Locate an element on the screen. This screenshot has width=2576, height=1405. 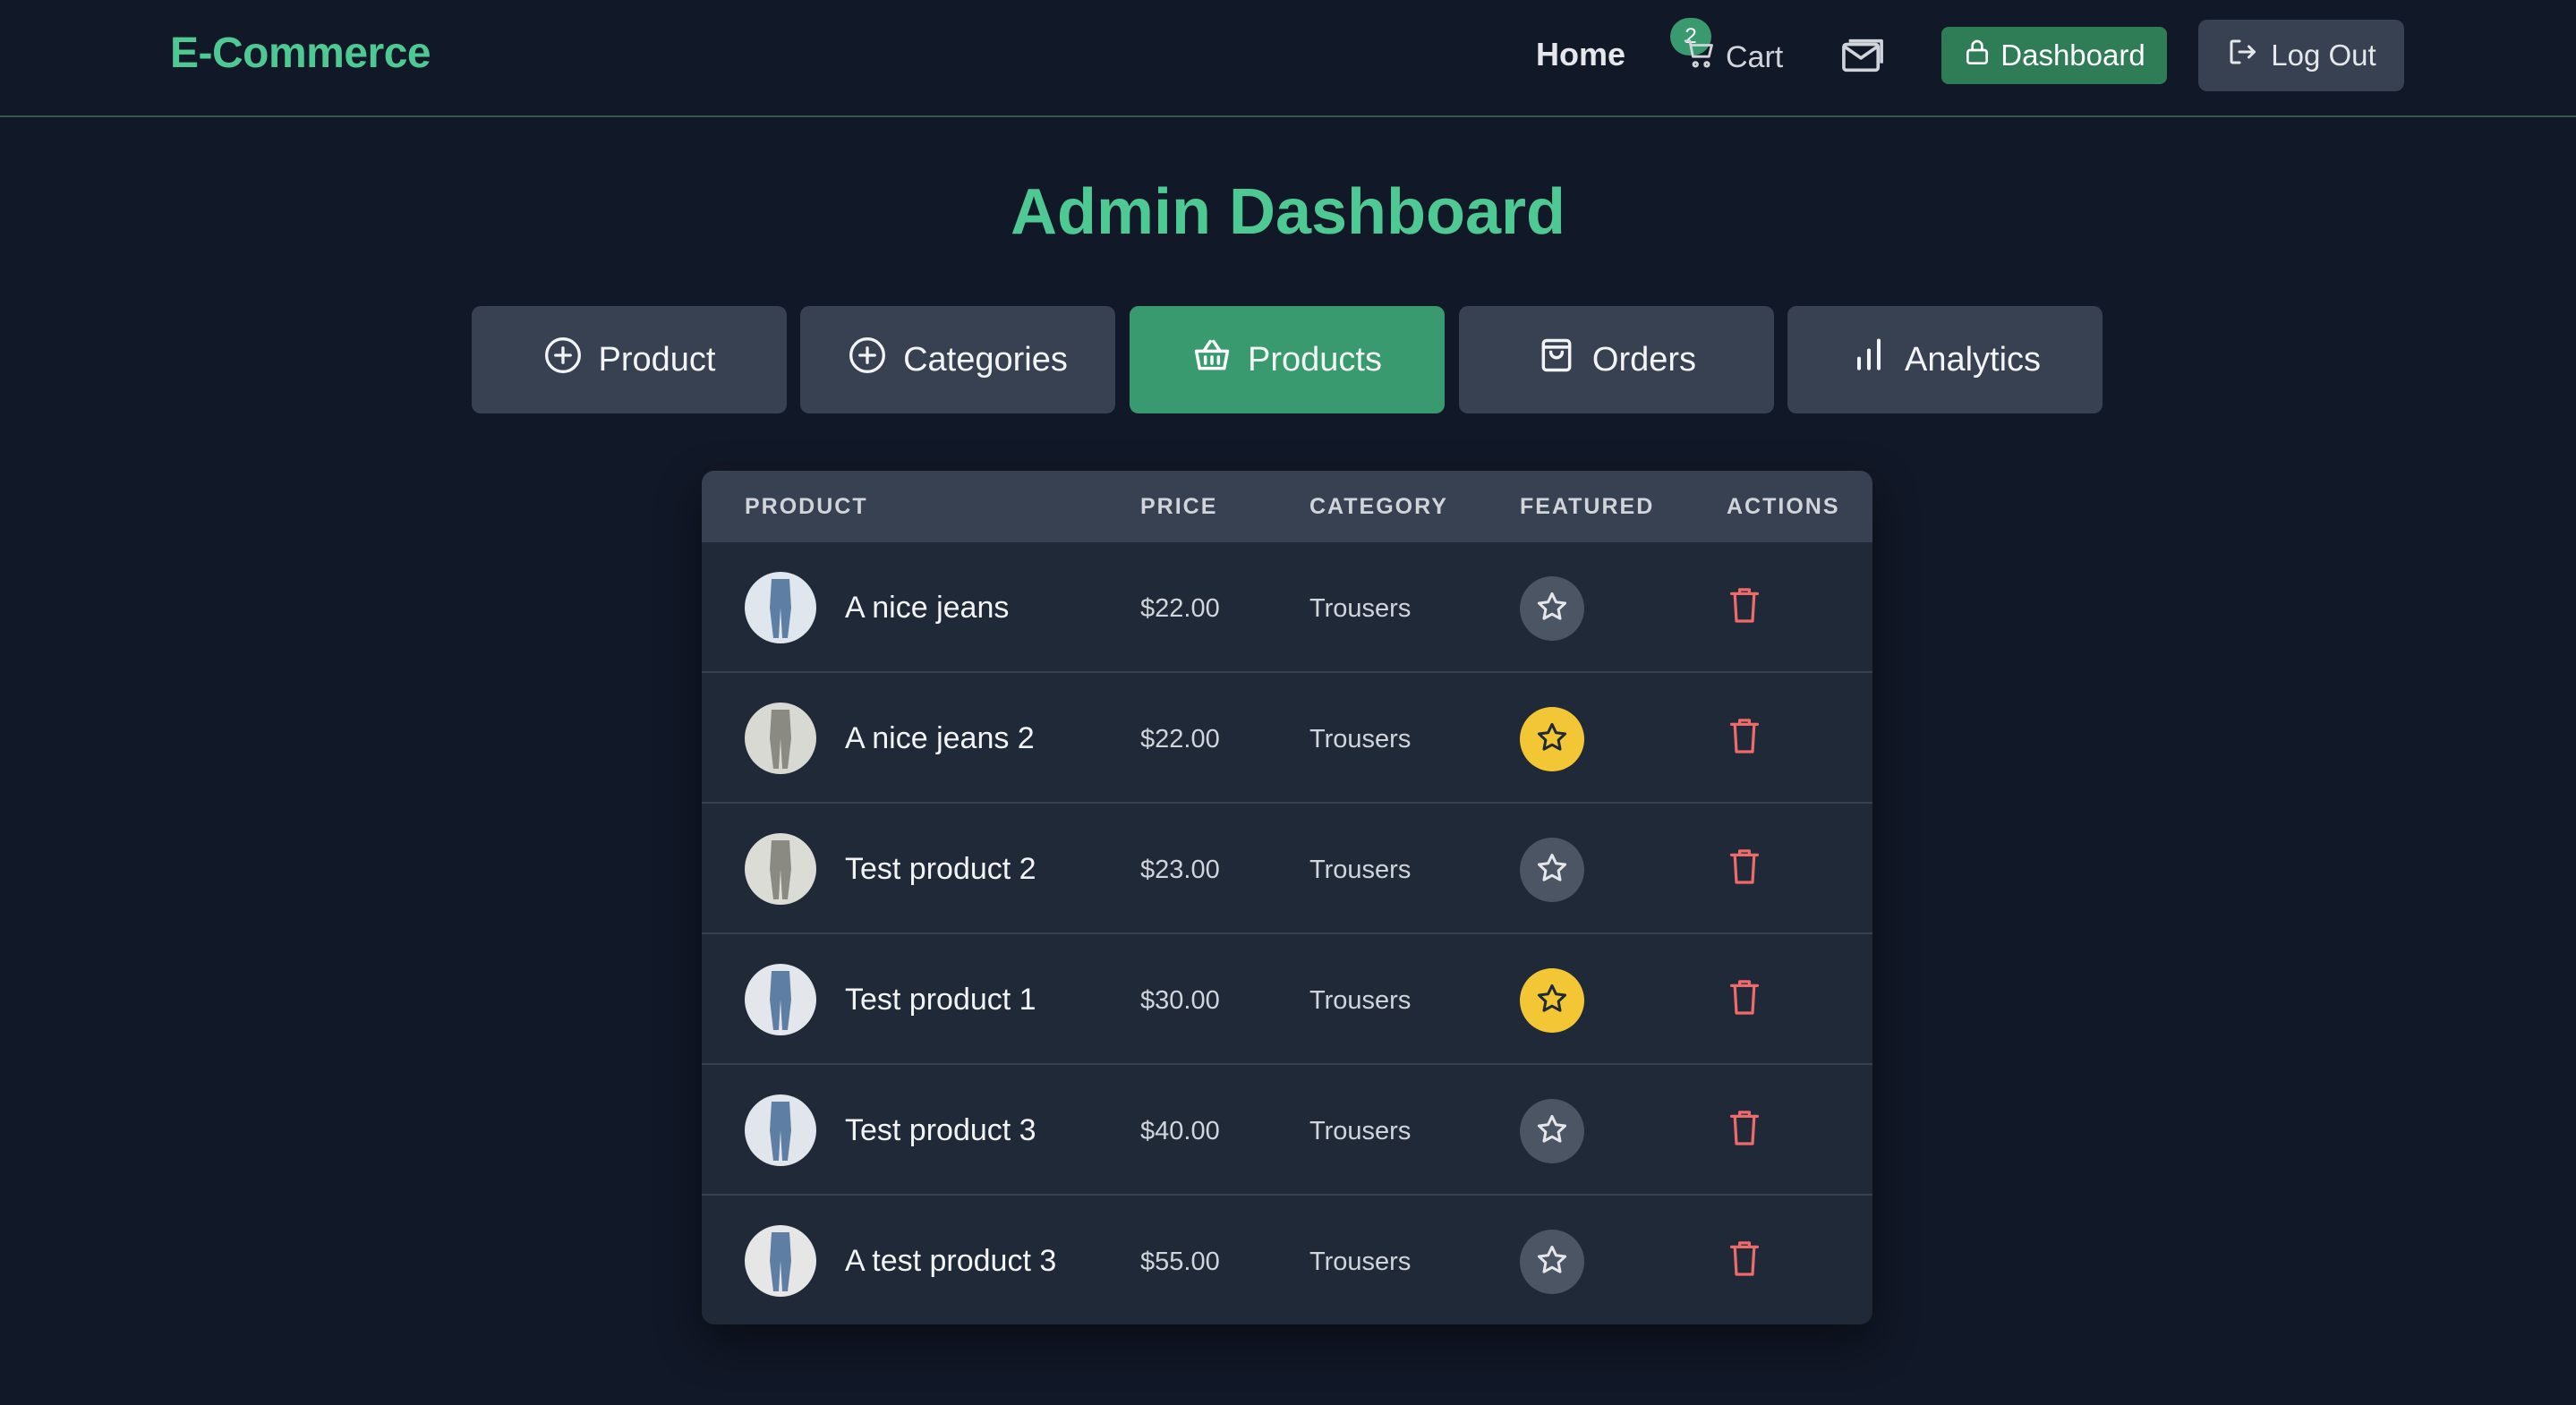
column-header-featured: FEATURED is located at coordinates (1587, 506).